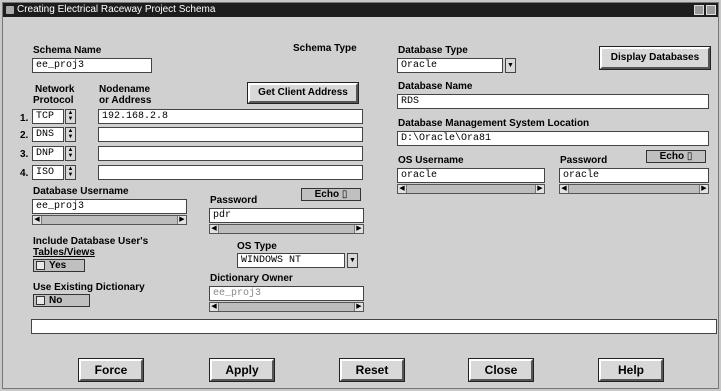  I want to click on schema-name-label: Schema Name, so click(67, 50).